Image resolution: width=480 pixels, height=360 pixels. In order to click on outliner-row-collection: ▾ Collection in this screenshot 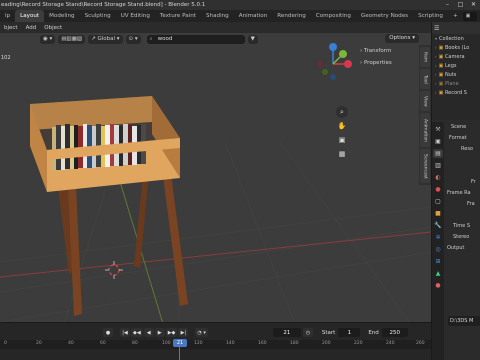, I will do `click(456, 38)`.